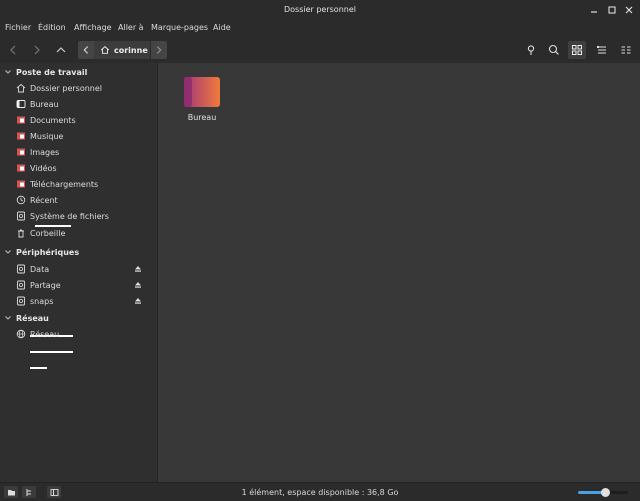  I want to click on sidebar-item-label: snaps, so click(42, 301).